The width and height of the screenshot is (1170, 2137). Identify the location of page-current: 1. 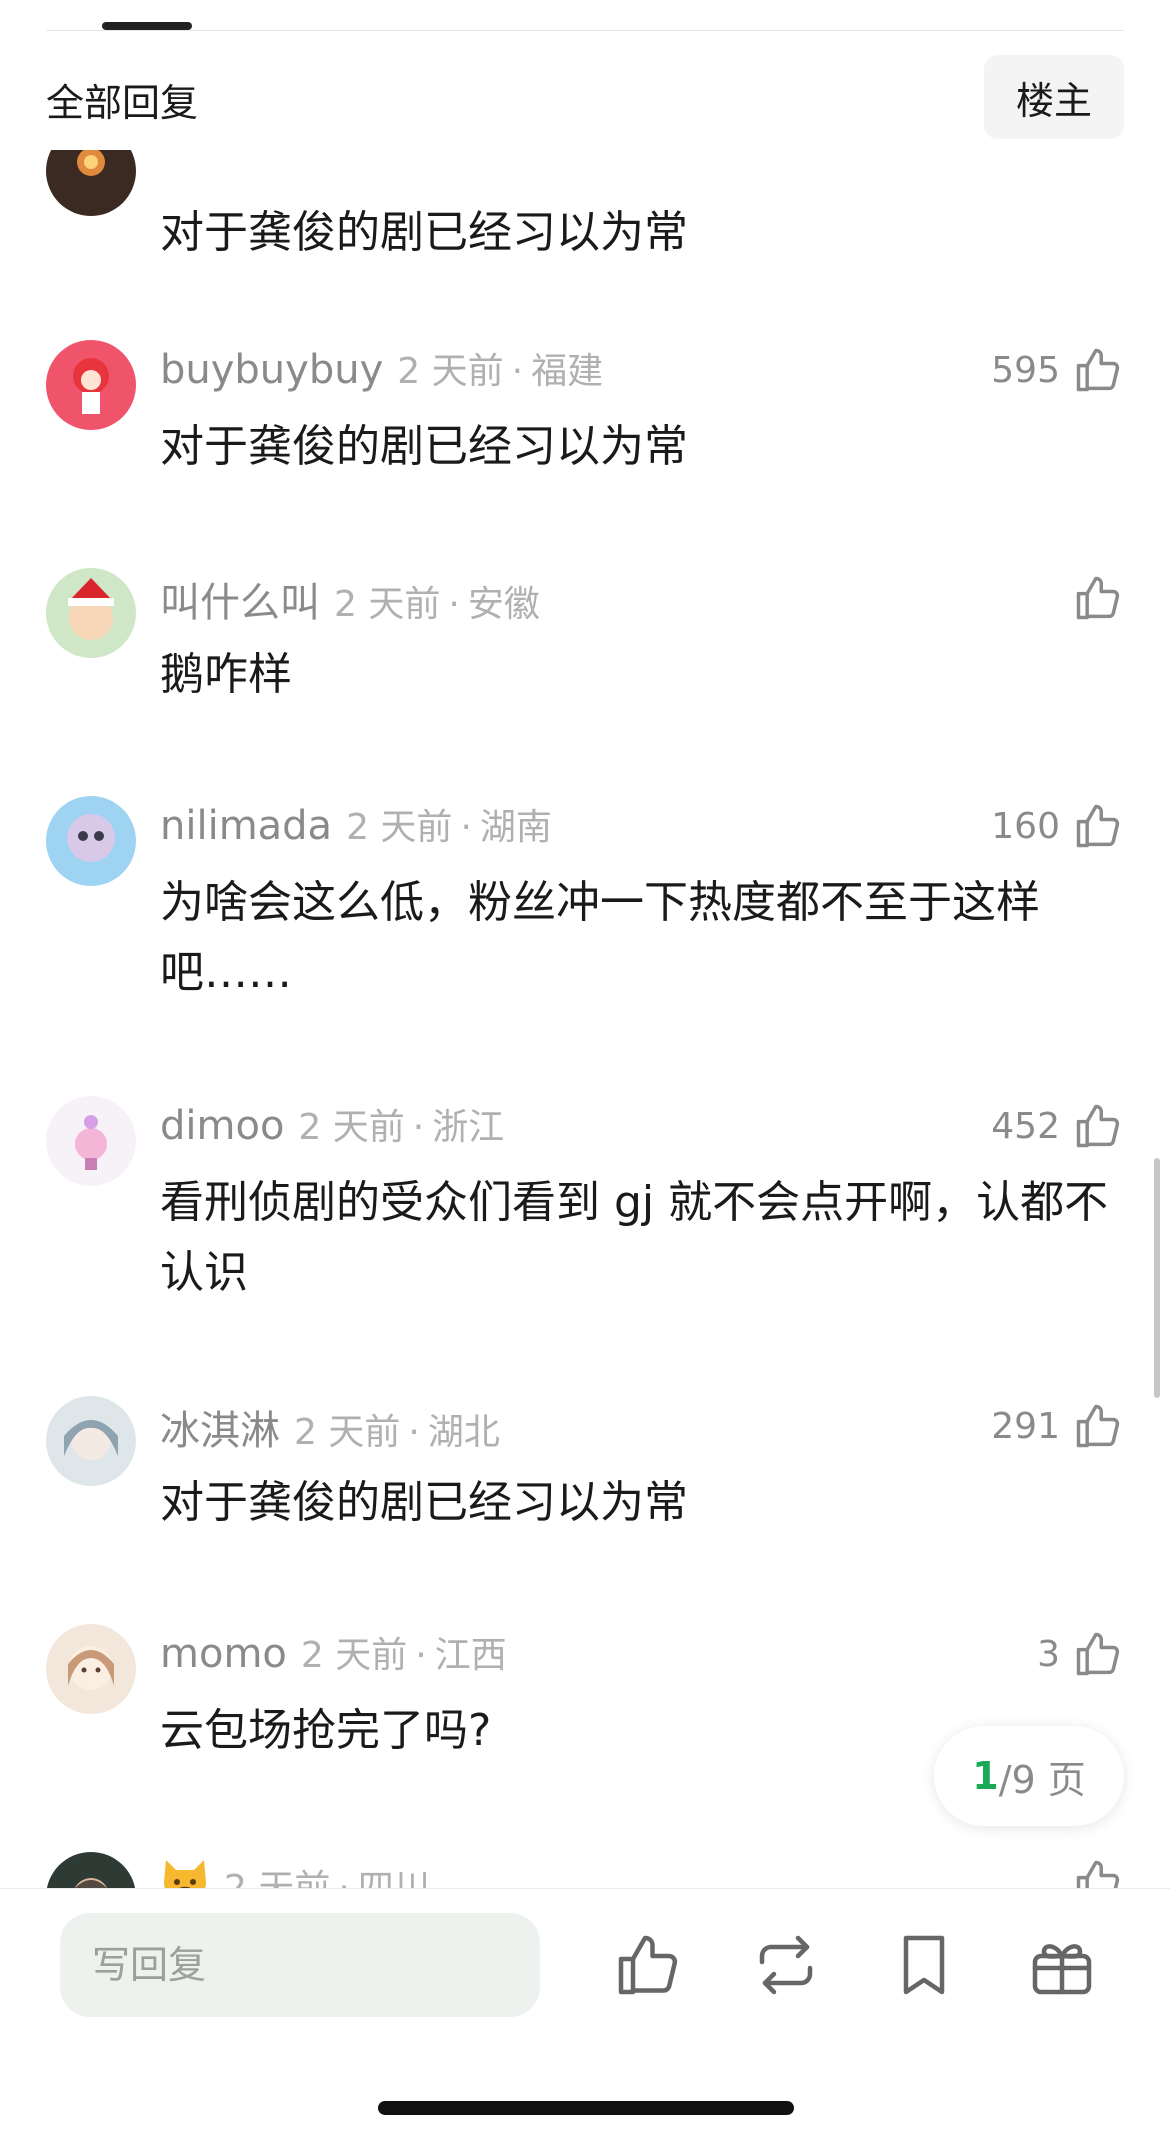
(985, 1776).